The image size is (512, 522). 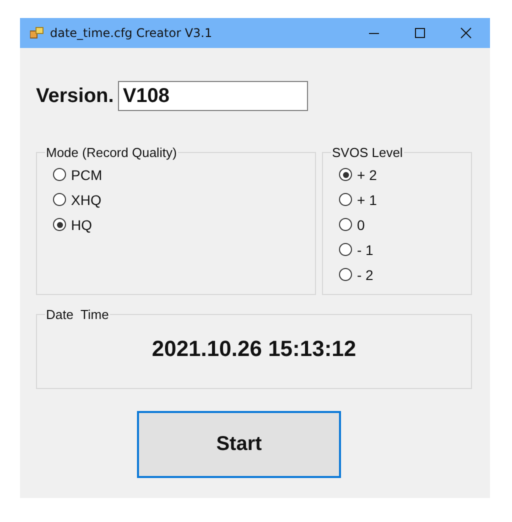 What do you see at coordinates (365, 274) in the screenshot?
I see `option-label: - 2` at bounding box center [365, 274].